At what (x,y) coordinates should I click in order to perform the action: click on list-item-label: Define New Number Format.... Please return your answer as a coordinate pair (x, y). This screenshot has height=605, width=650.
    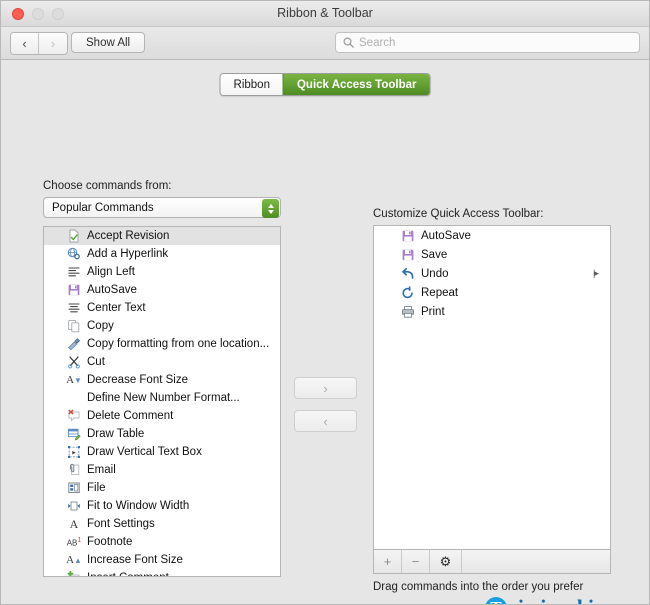
    Looking at the image, I should click on (163, 398).